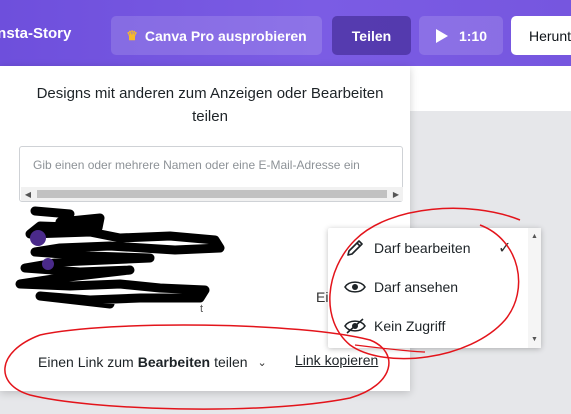 This screenshot has width=571, height=414. I want to click on scroll-up-icon: ▲, so click(534, 236).